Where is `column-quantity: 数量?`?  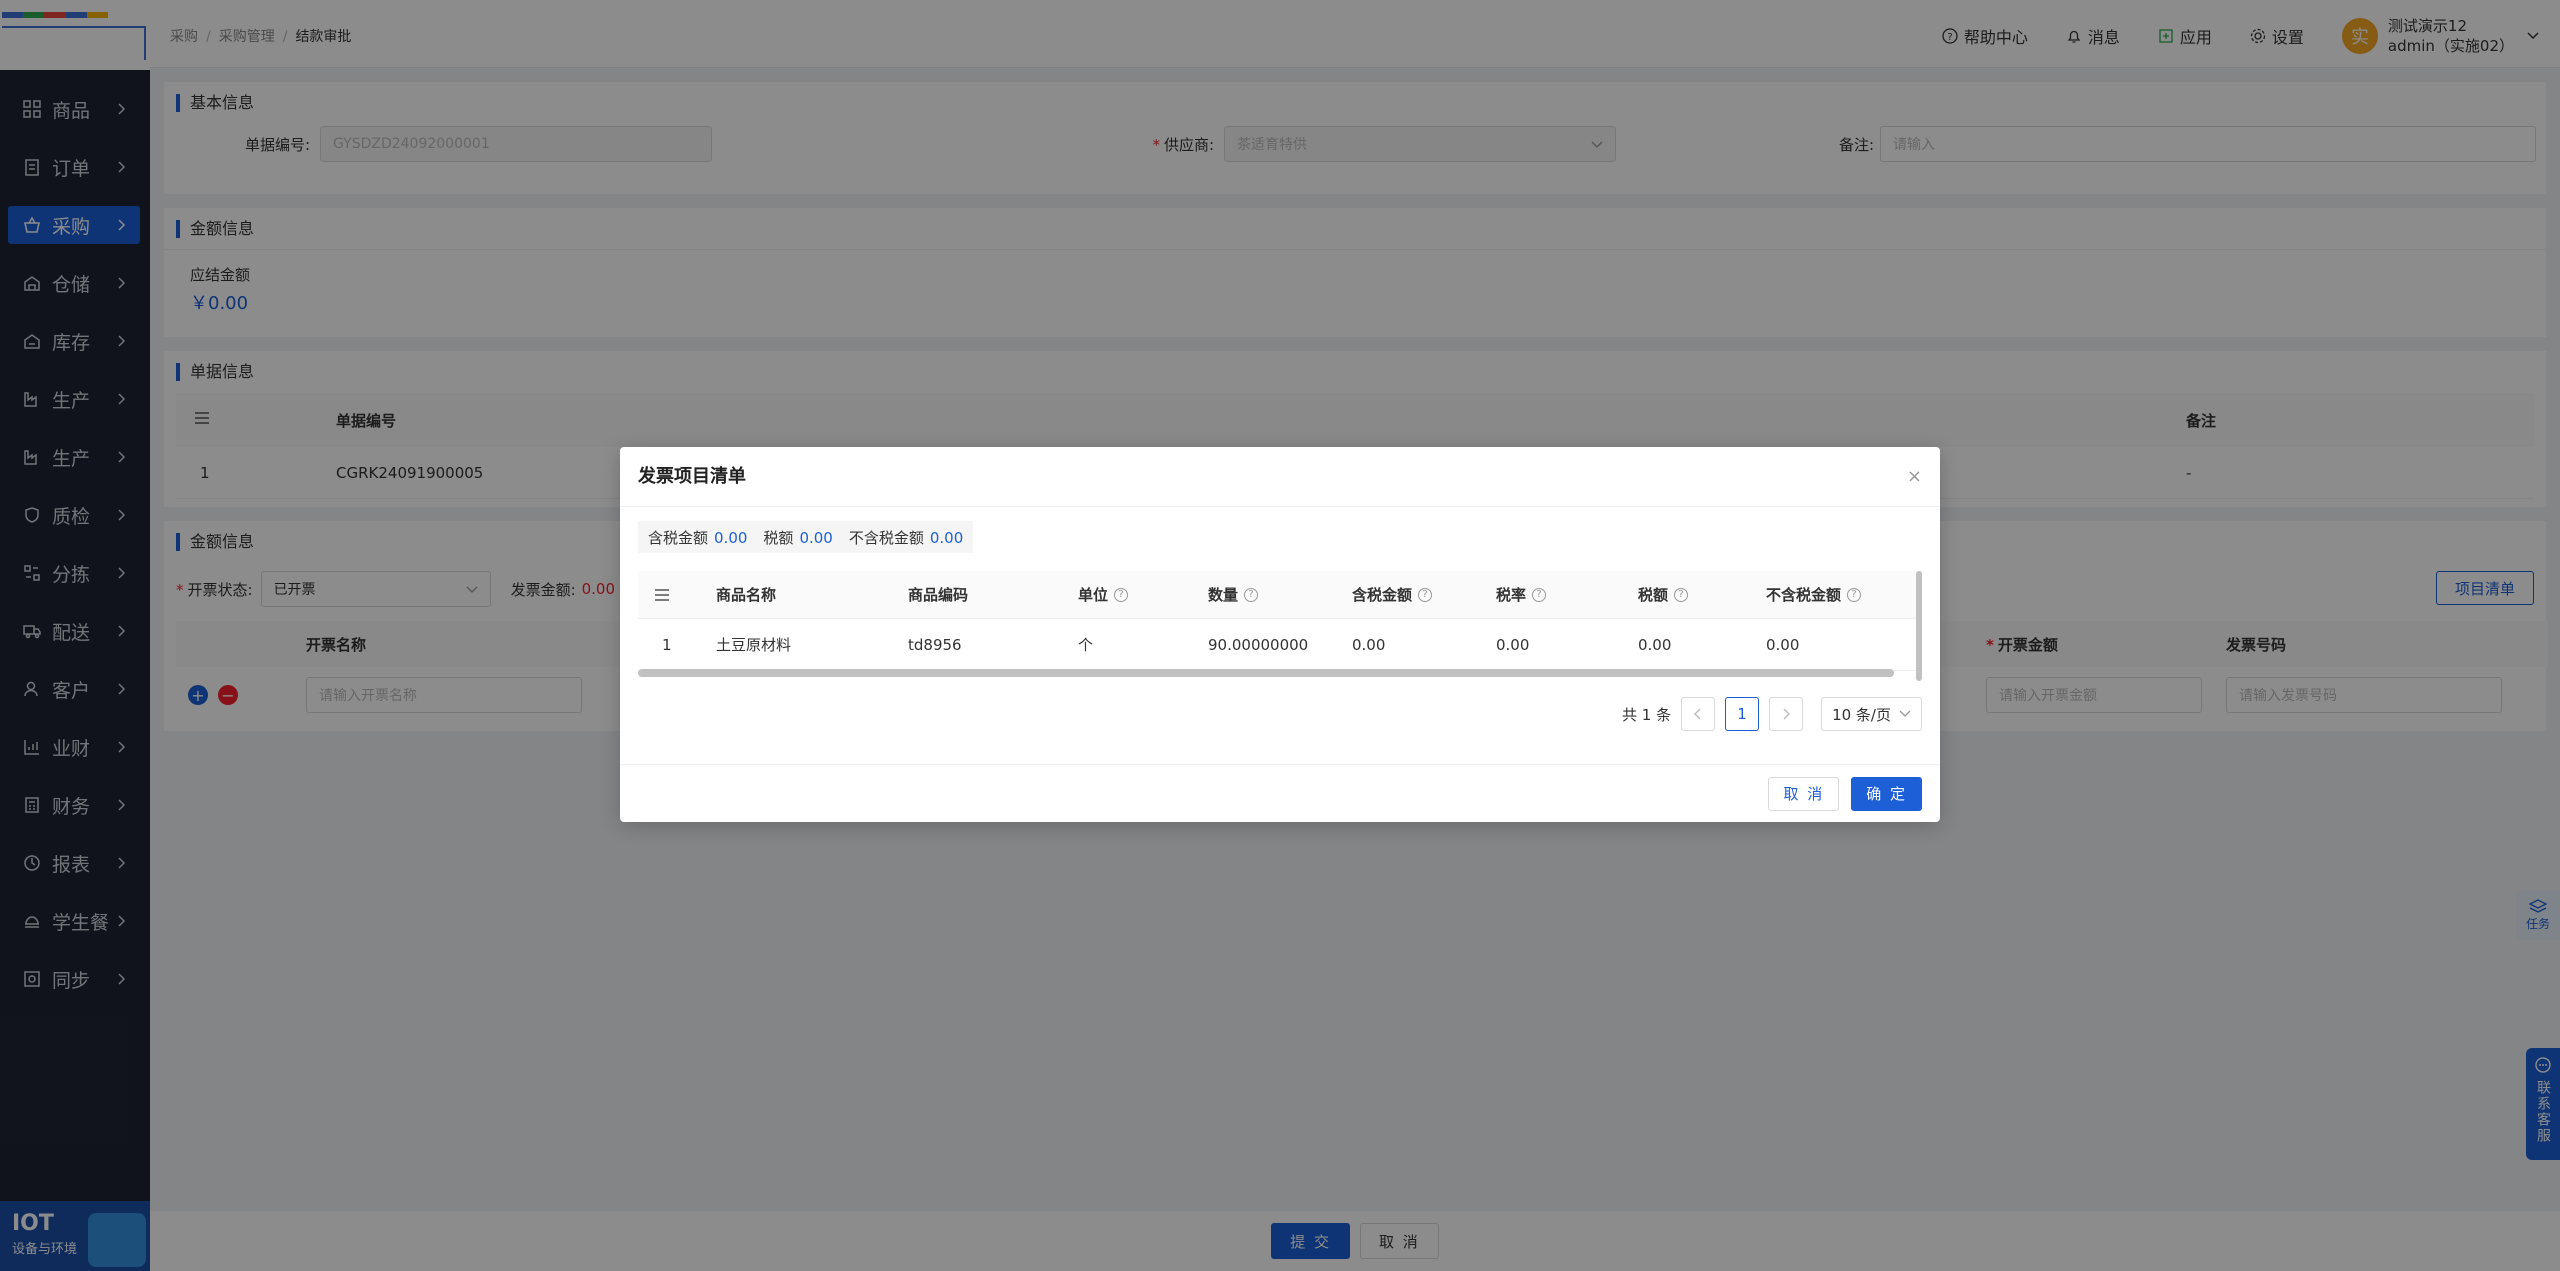
column-quantity: 数量? is located at coordinates (1268, 594).